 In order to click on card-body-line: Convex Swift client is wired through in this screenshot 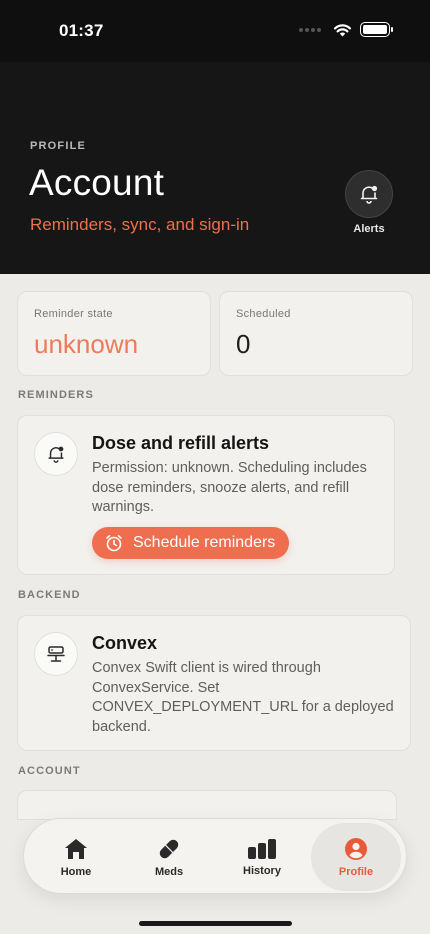, I will do `click(206, 668)`.